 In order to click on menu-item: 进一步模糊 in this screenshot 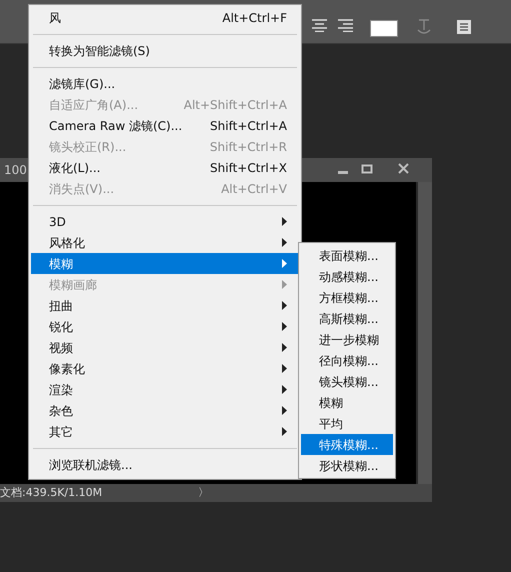, I will do `click(347, 339)`.